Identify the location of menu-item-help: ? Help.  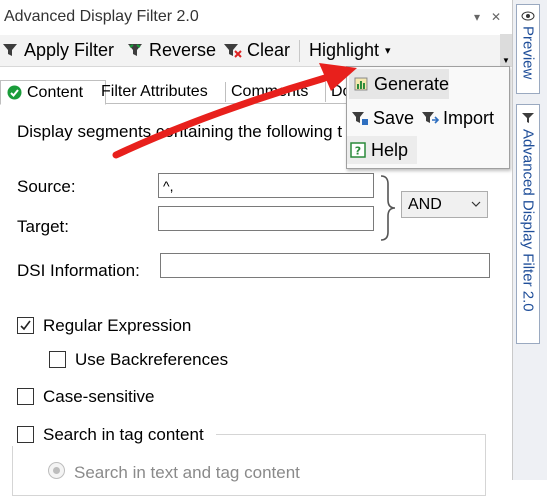
(382, 150).